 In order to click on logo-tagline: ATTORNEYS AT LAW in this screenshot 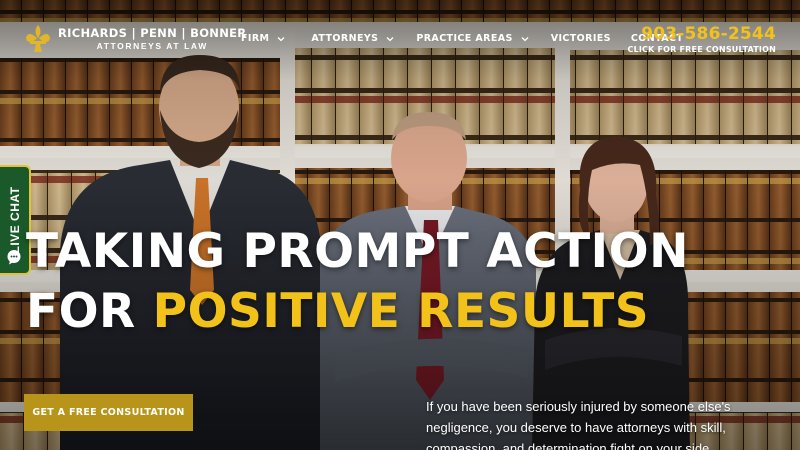, I will do `click(152, 45)`.